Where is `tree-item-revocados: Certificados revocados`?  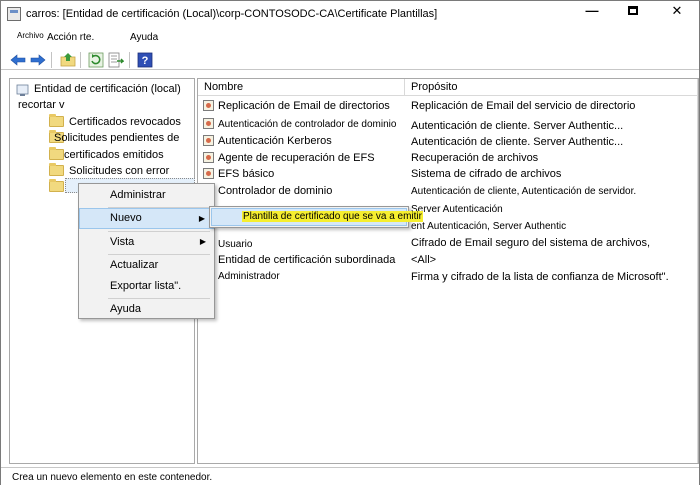
tree-item-revocados: Certificados revocados is located at coordinates (125, 122).